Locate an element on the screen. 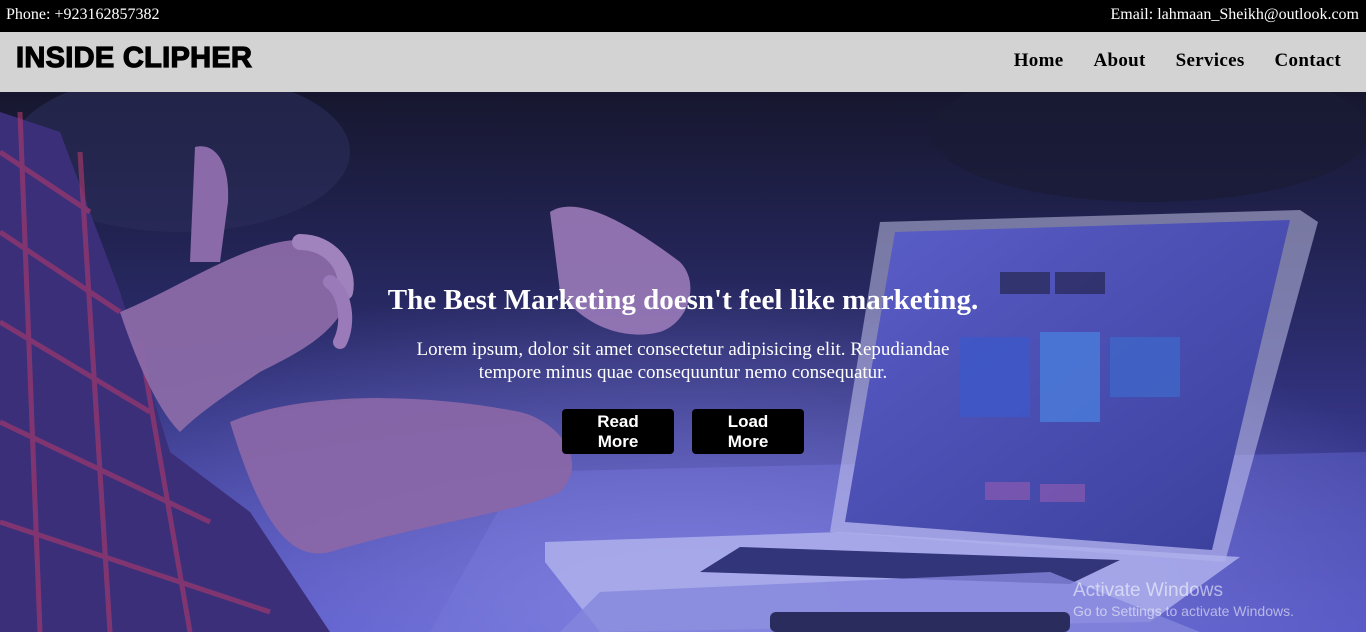  load-more-button: Load More is located at coordinates (748, 431).